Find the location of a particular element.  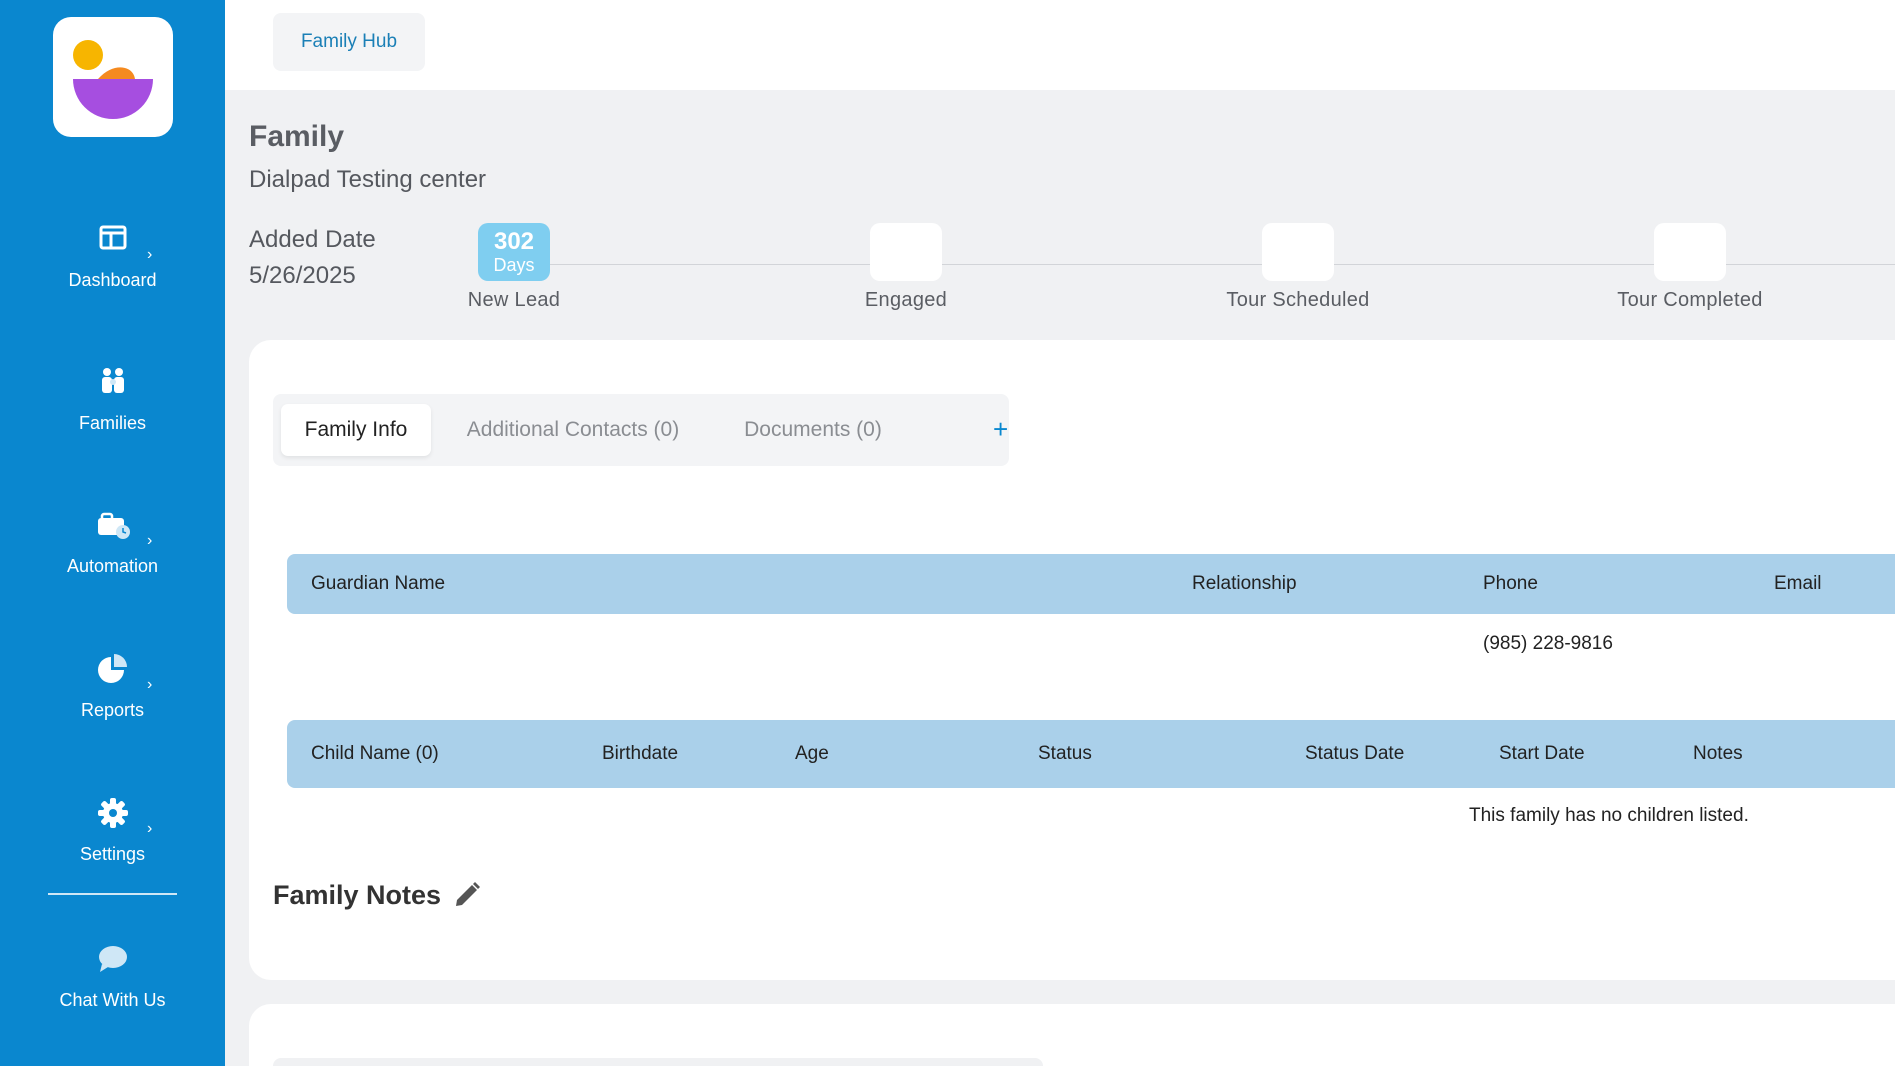

stage-label: Engaged is located at coordinates (906, 300).